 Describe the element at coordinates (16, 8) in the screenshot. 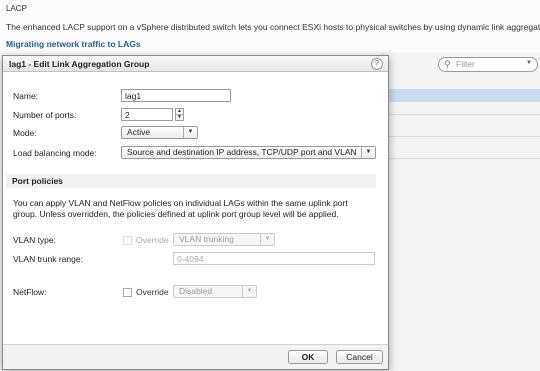

I see `page-title: LACP` at that location.